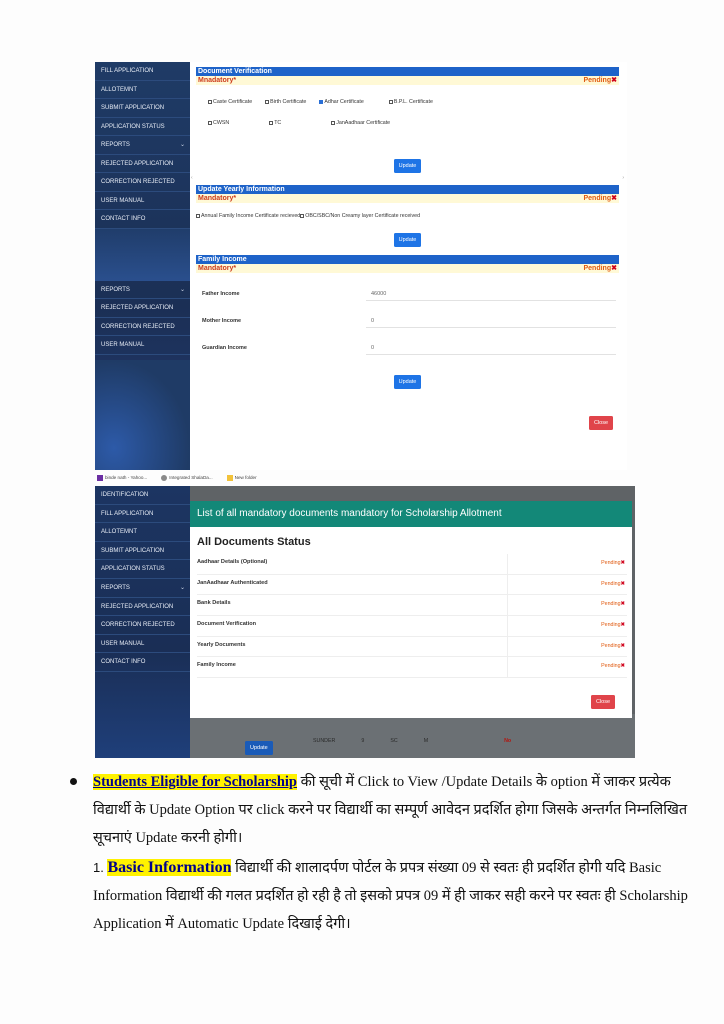 The width and height of the screenshot is (724, 1024). I want to click on list-number: 1., so click(98, 867).